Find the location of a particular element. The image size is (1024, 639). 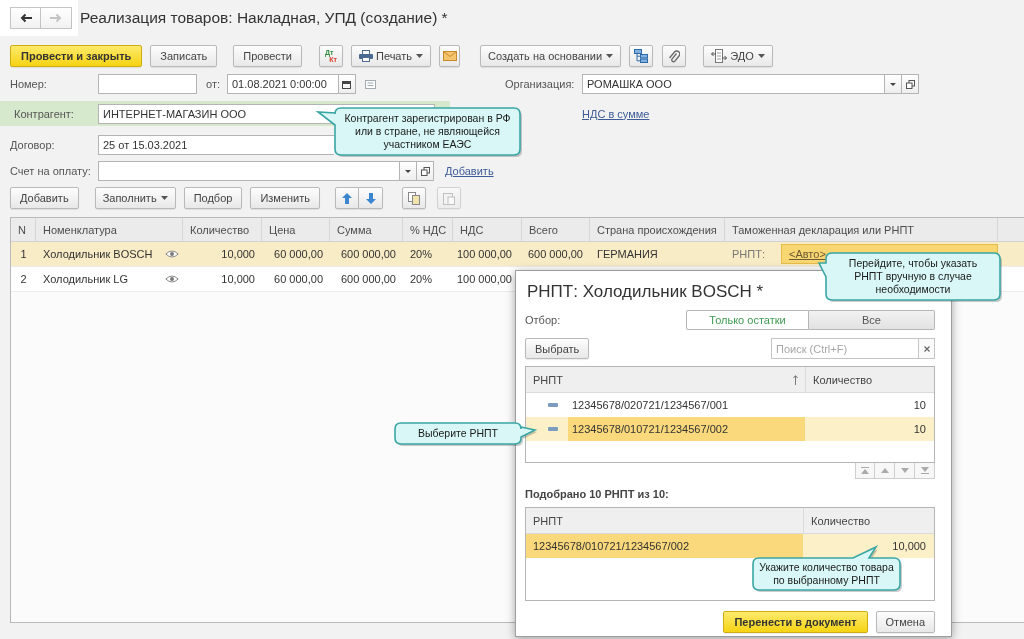

field-label: РНПТ: is located at coordinates (748, 254).